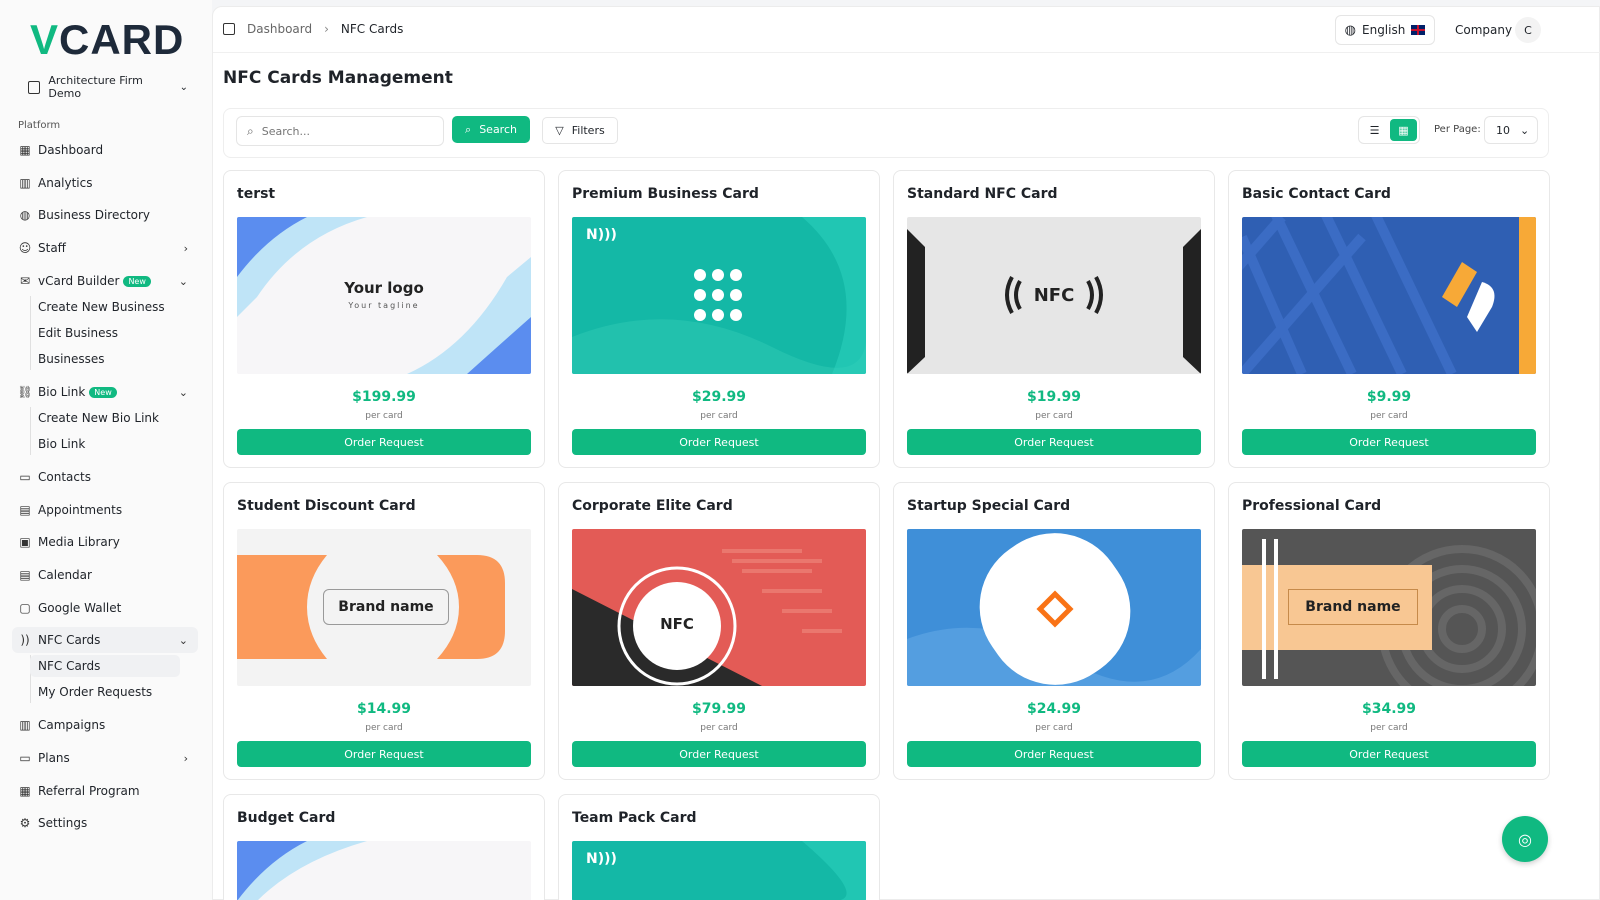  I want to click on sidebar-toggle-icon, so click(229, 29).